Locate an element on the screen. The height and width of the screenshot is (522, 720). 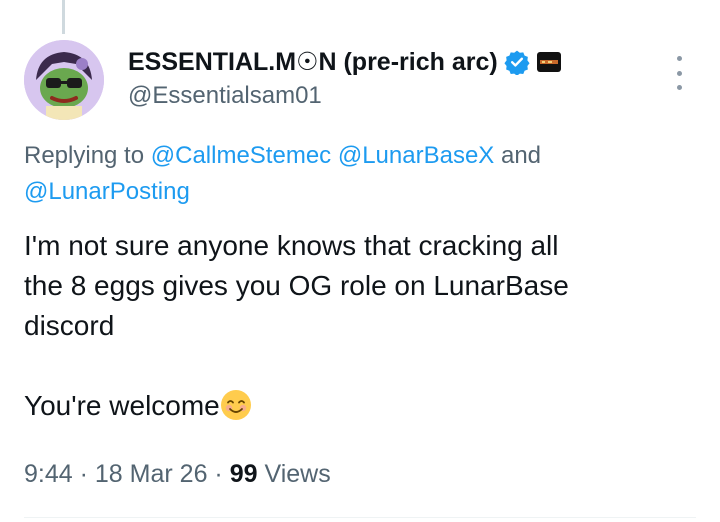
verified-badge-icon is located at coordinates (517, 62).